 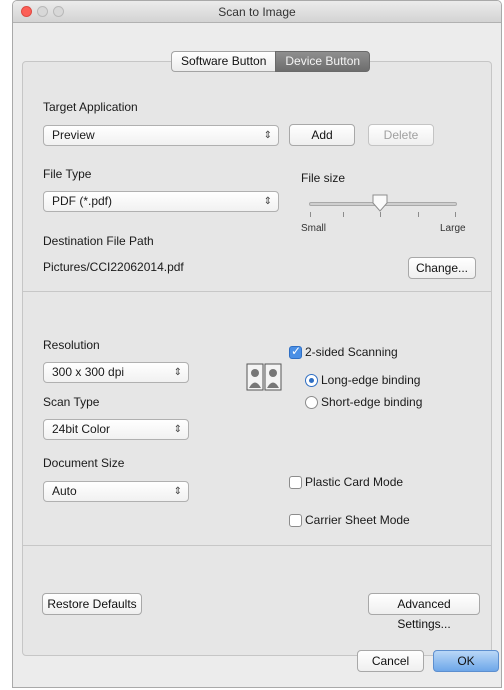 What do you see at coordinates (81, 429) in the screenshot?
I see `scan-type-value: 24bit Color` at bounding box center [81, 429].